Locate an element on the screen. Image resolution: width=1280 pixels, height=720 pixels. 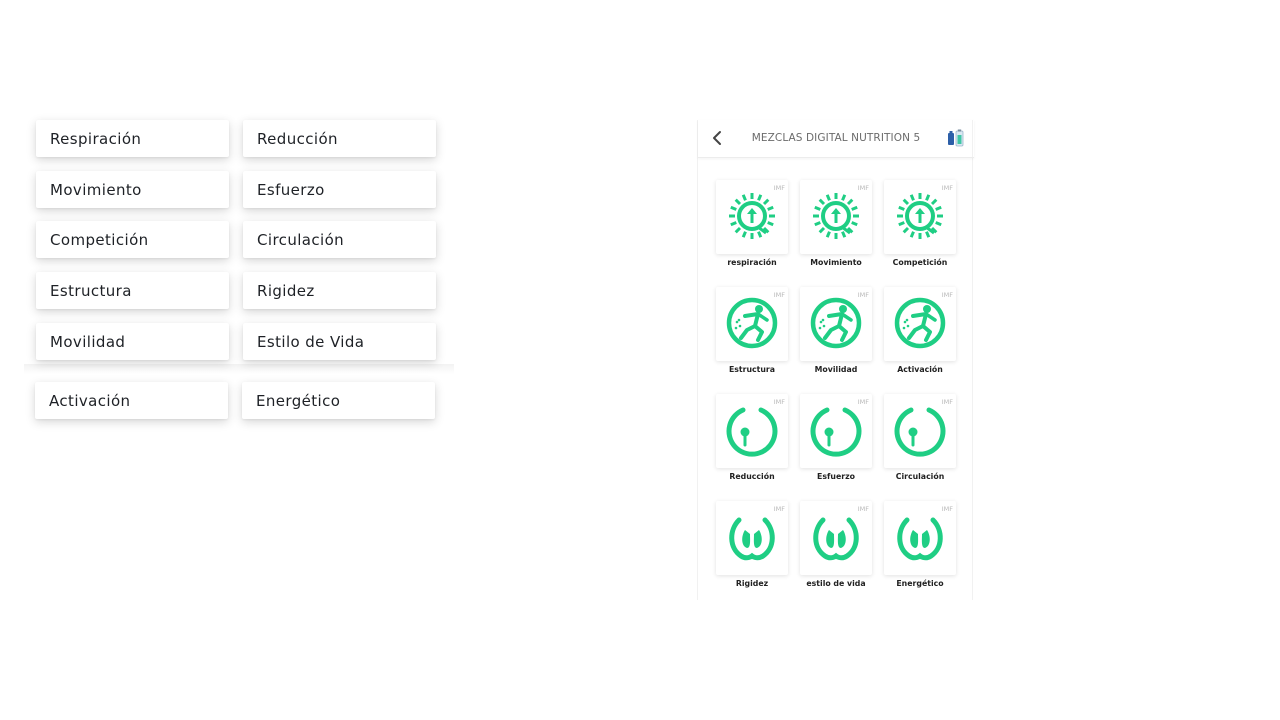
activacion-button: Activación is located at coordinates (131, 400).